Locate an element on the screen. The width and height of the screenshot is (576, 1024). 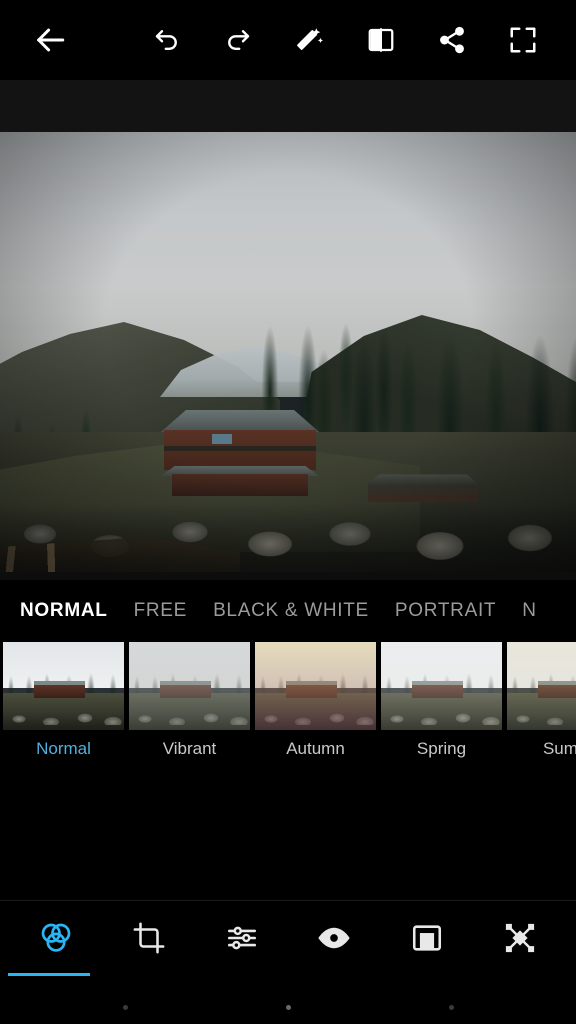
share-icon is located at coordinates (452, 40).